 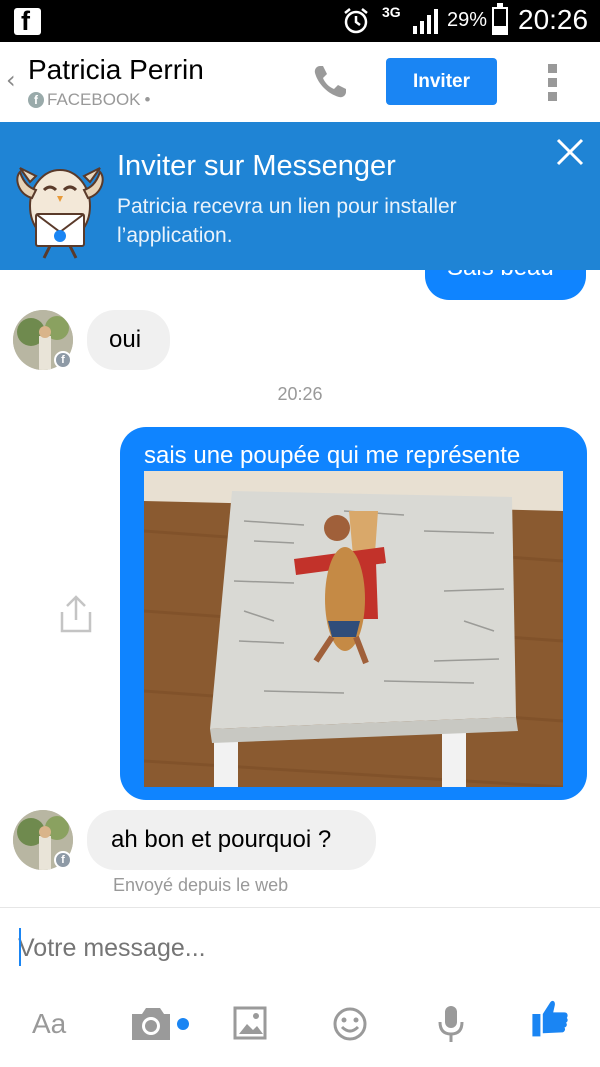 I want to click on signal-icon, so click(x=425, y=21).